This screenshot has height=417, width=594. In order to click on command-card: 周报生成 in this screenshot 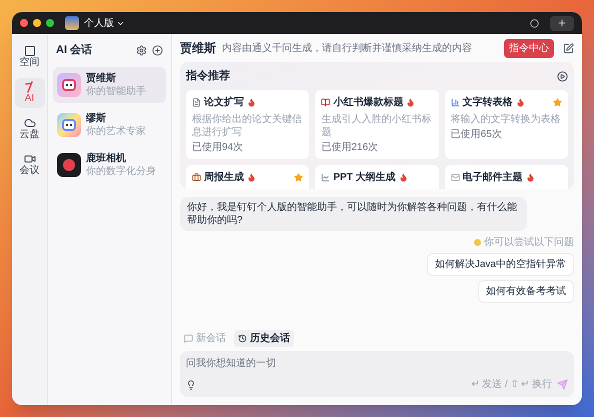, I will do `click(248, 176)`.